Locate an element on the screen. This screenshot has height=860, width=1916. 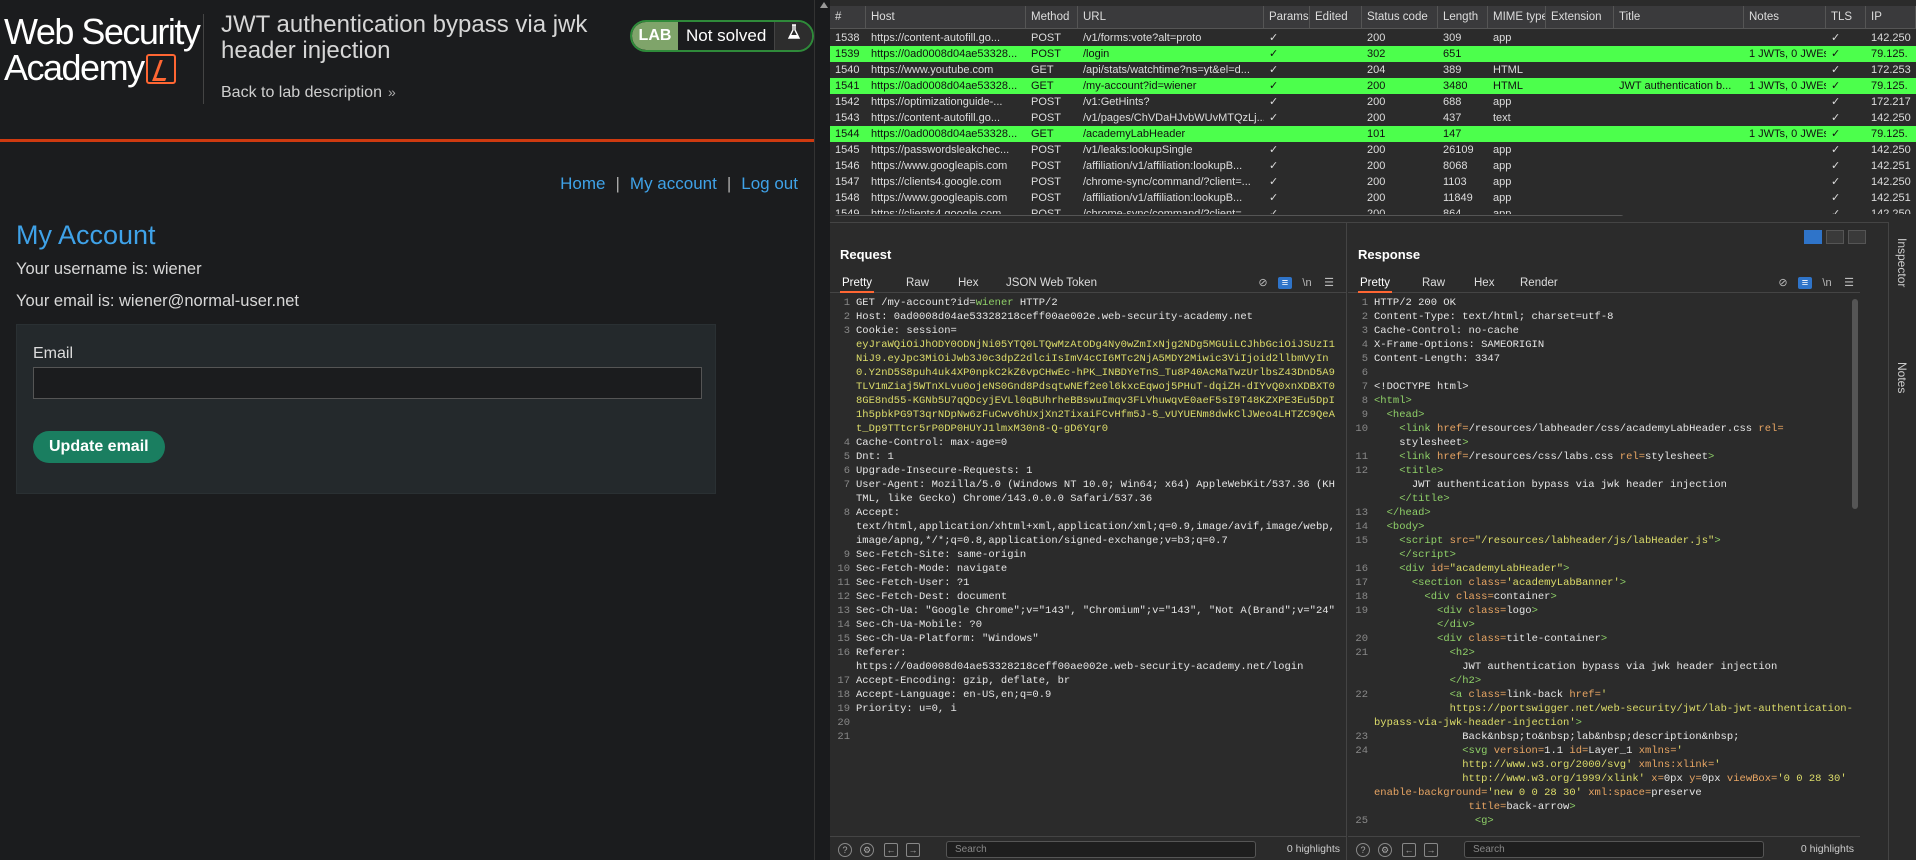
cell-n: 1539 is located at coordinates (847, 54).